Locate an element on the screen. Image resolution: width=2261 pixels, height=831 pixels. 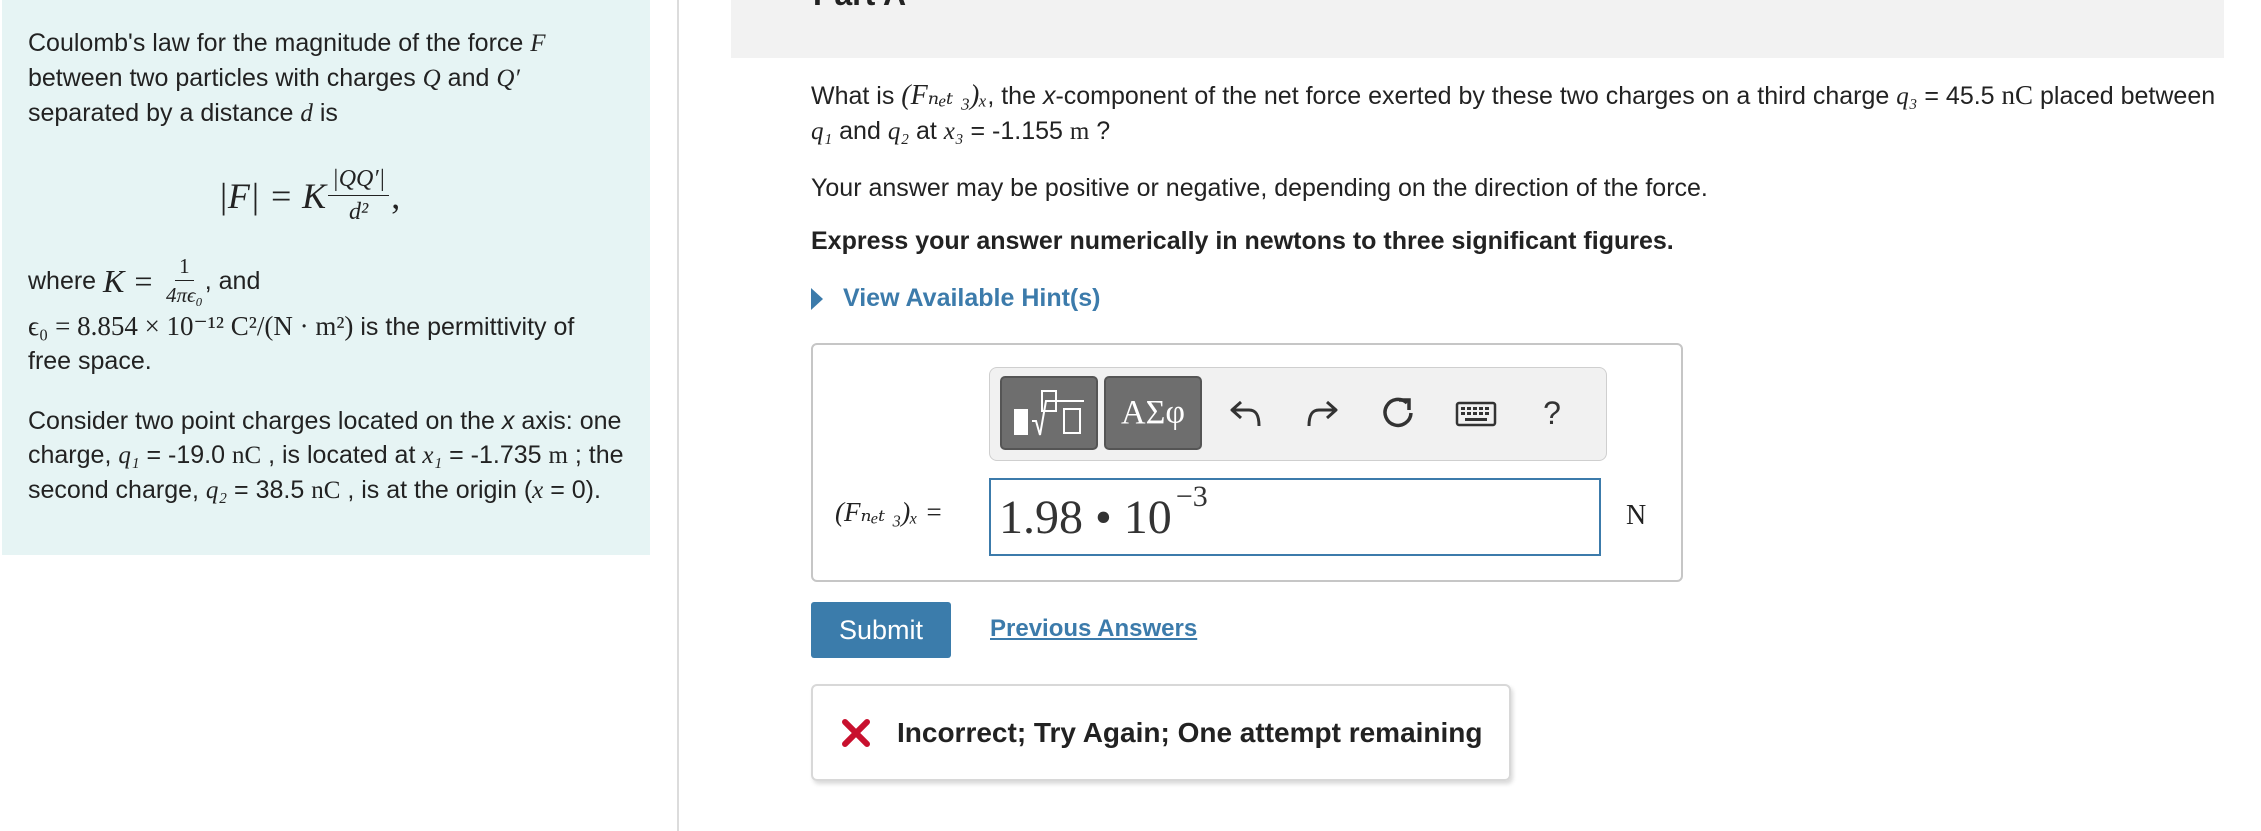
redo-button is located at coordinates (1322, 413).